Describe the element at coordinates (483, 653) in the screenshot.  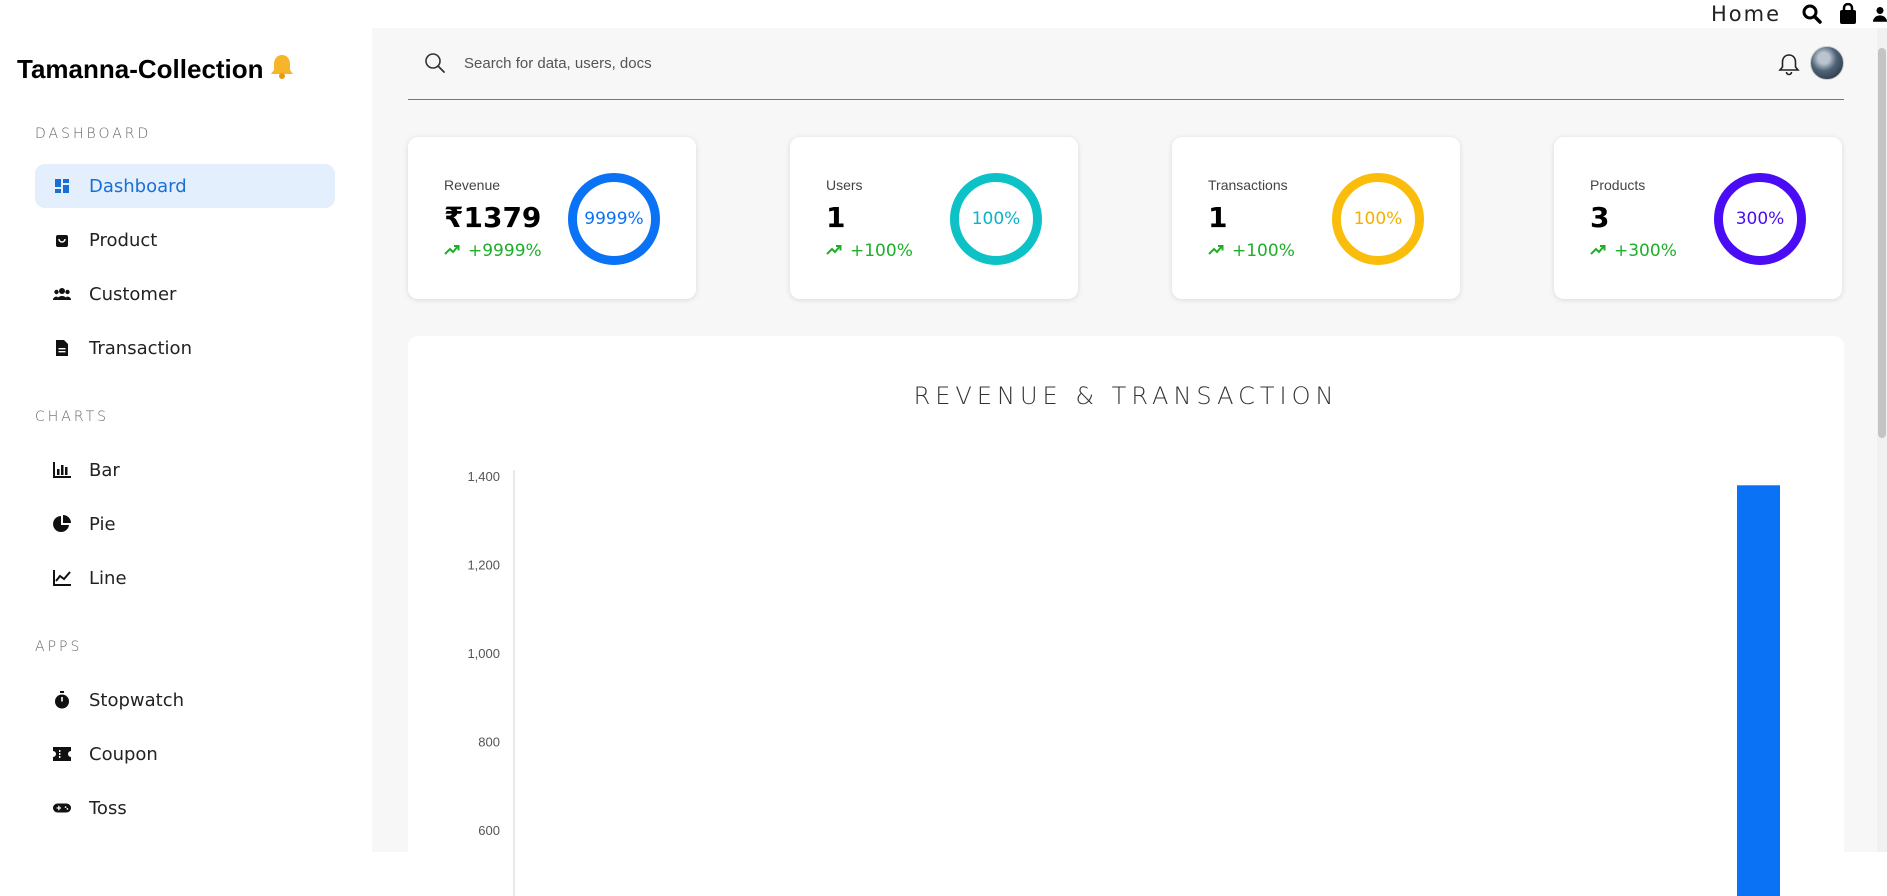
I see `y-tick-label: 1,000` at that location.